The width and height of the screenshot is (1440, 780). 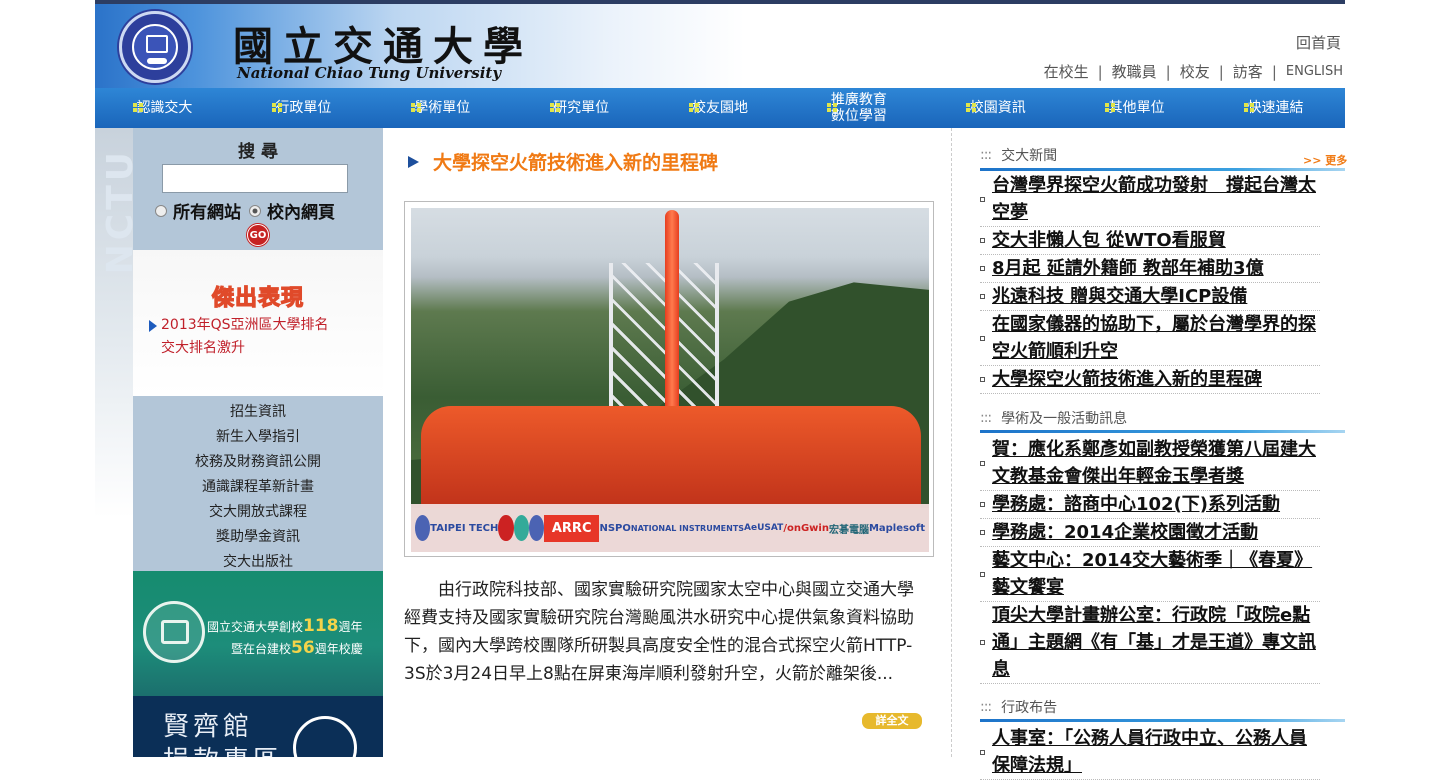 I want to click on sponsor-logo: NATIONAL INSTRUMENTS, so click(x=687, y=528).